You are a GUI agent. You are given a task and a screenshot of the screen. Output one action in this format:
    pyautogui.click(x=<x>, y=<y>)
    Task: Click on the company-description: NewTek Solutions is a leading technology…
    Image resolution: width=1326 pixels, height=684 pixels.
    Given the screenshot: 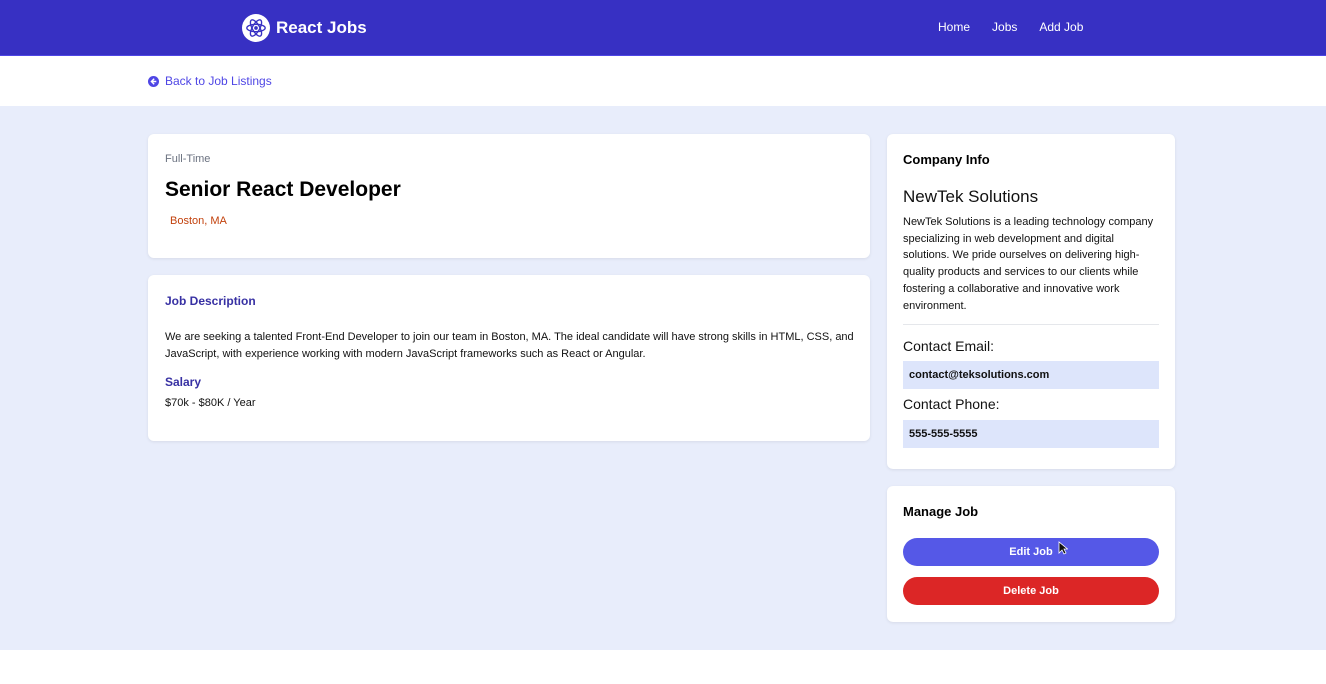 What is the action you would take?
    pyautogui.click(x=1028, y=264)
    